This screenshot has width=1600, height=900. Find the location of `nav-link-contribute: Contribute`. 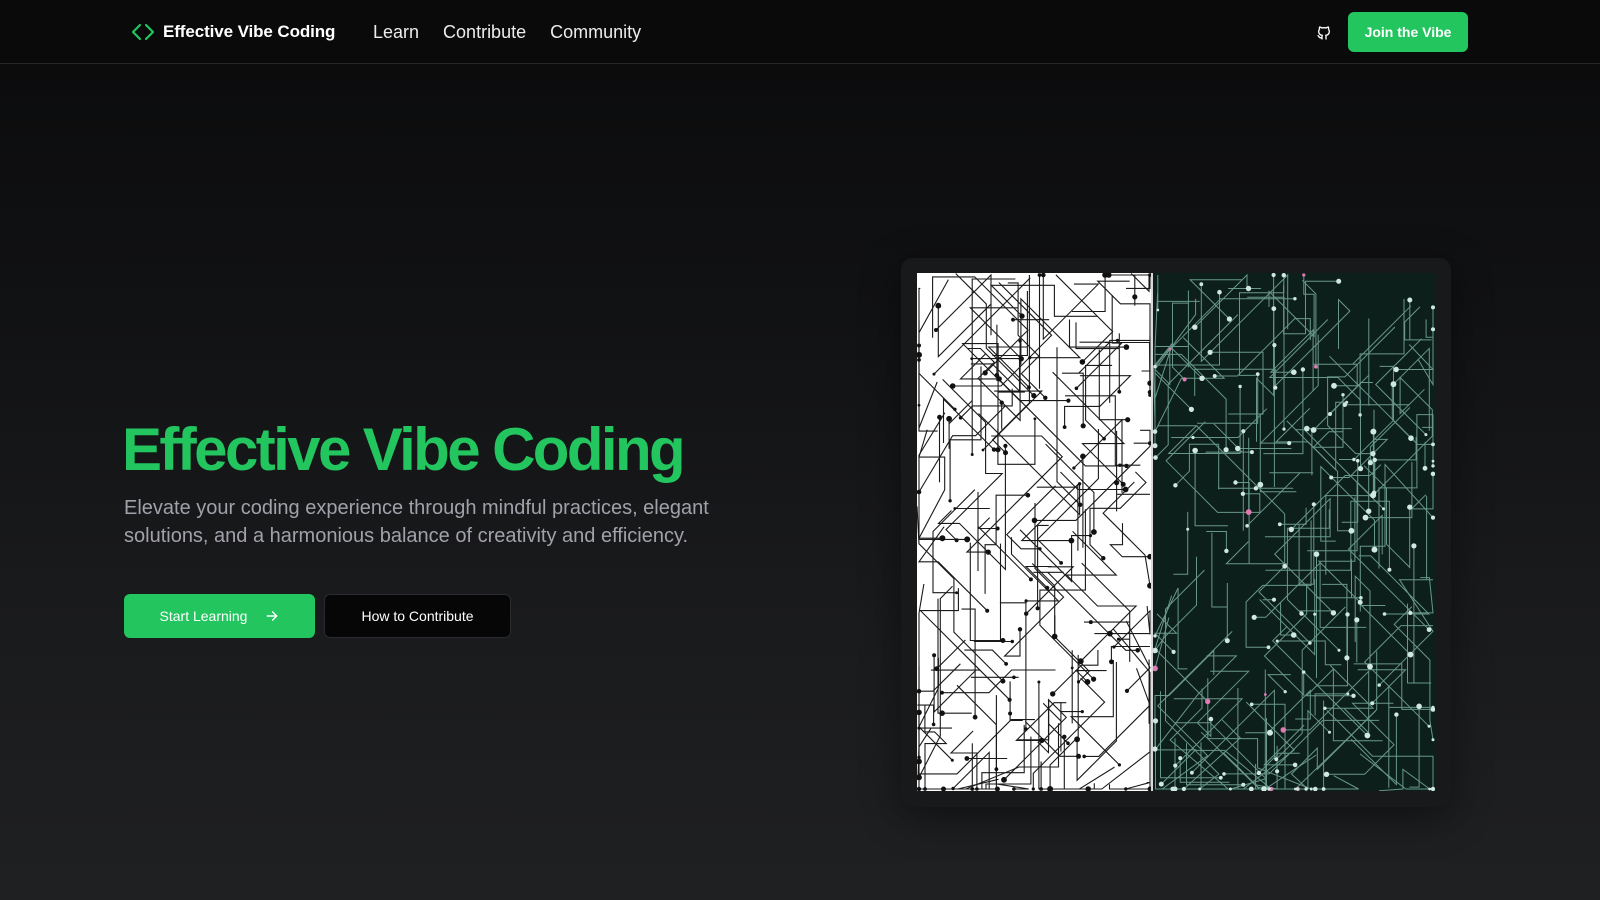

nav-link-contribute: Contribute is located at coordinates (484, 32).